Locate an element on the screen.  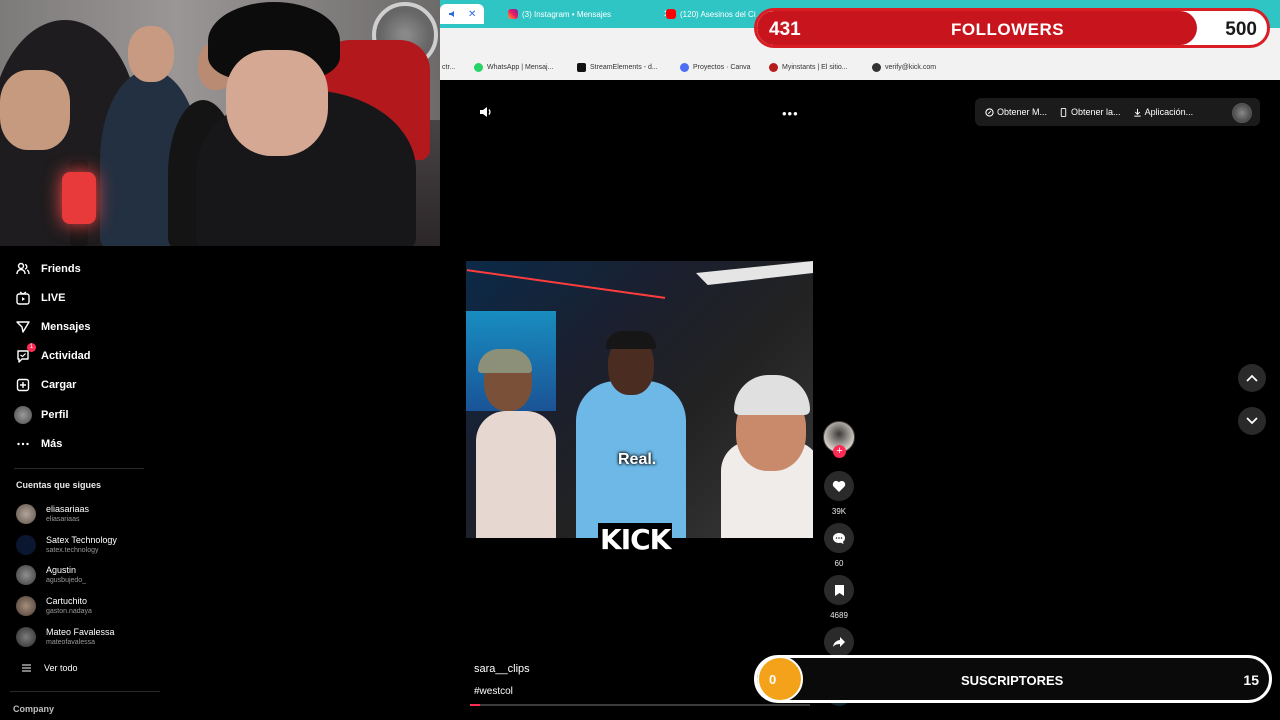
tab-active: y ✕ is located at coordinates (462, 14).